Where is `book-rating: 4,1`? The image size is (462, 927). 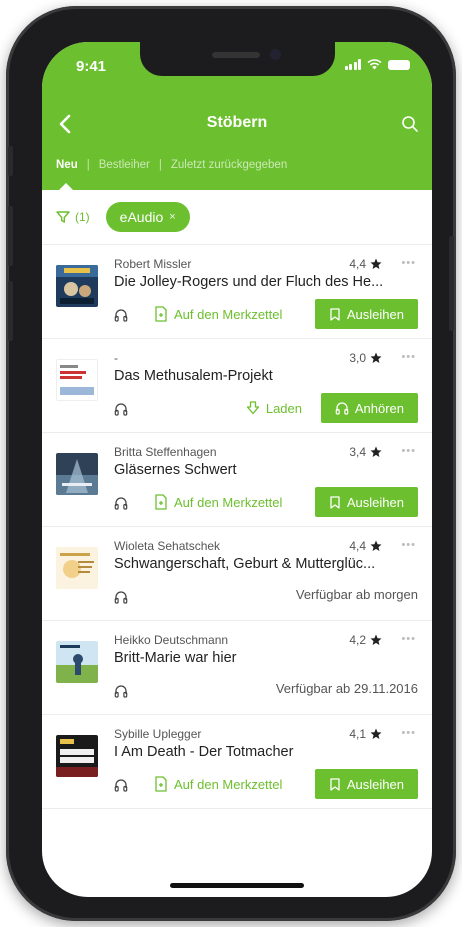
book-rating: 4,1 is located at coordinates (365, 734).